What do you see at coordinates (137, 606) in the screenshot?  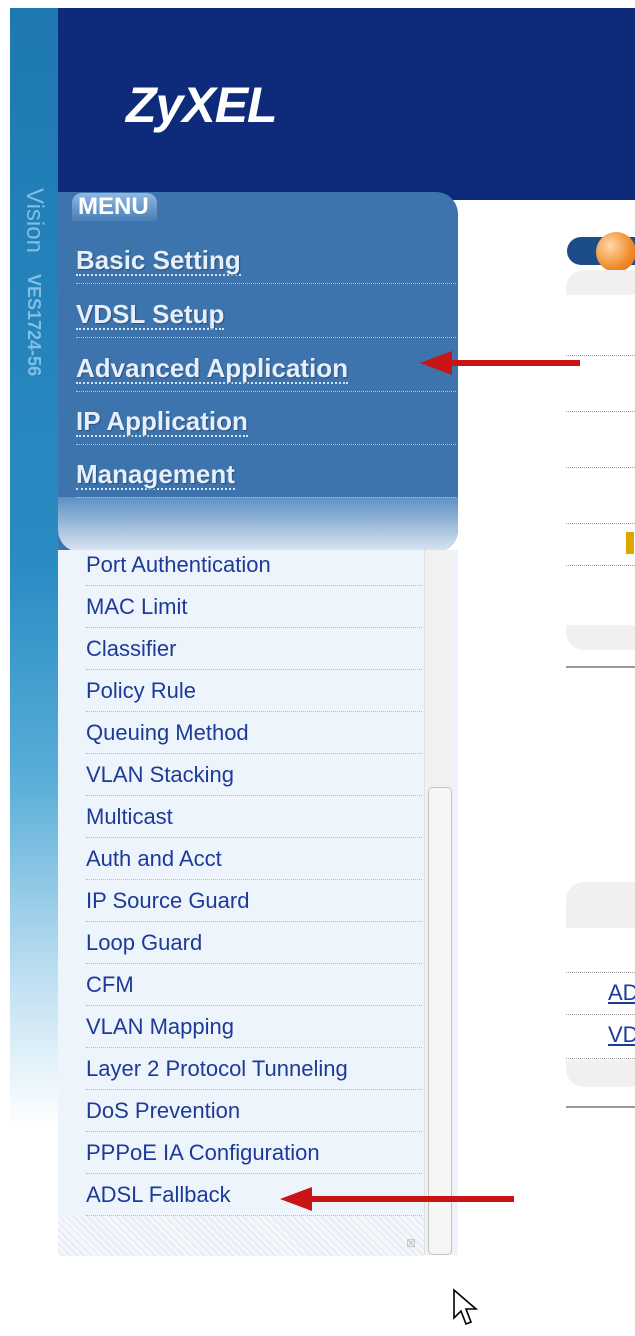 I see `submenu-item-label: MAC Limit` at bounding box center [137, 606].